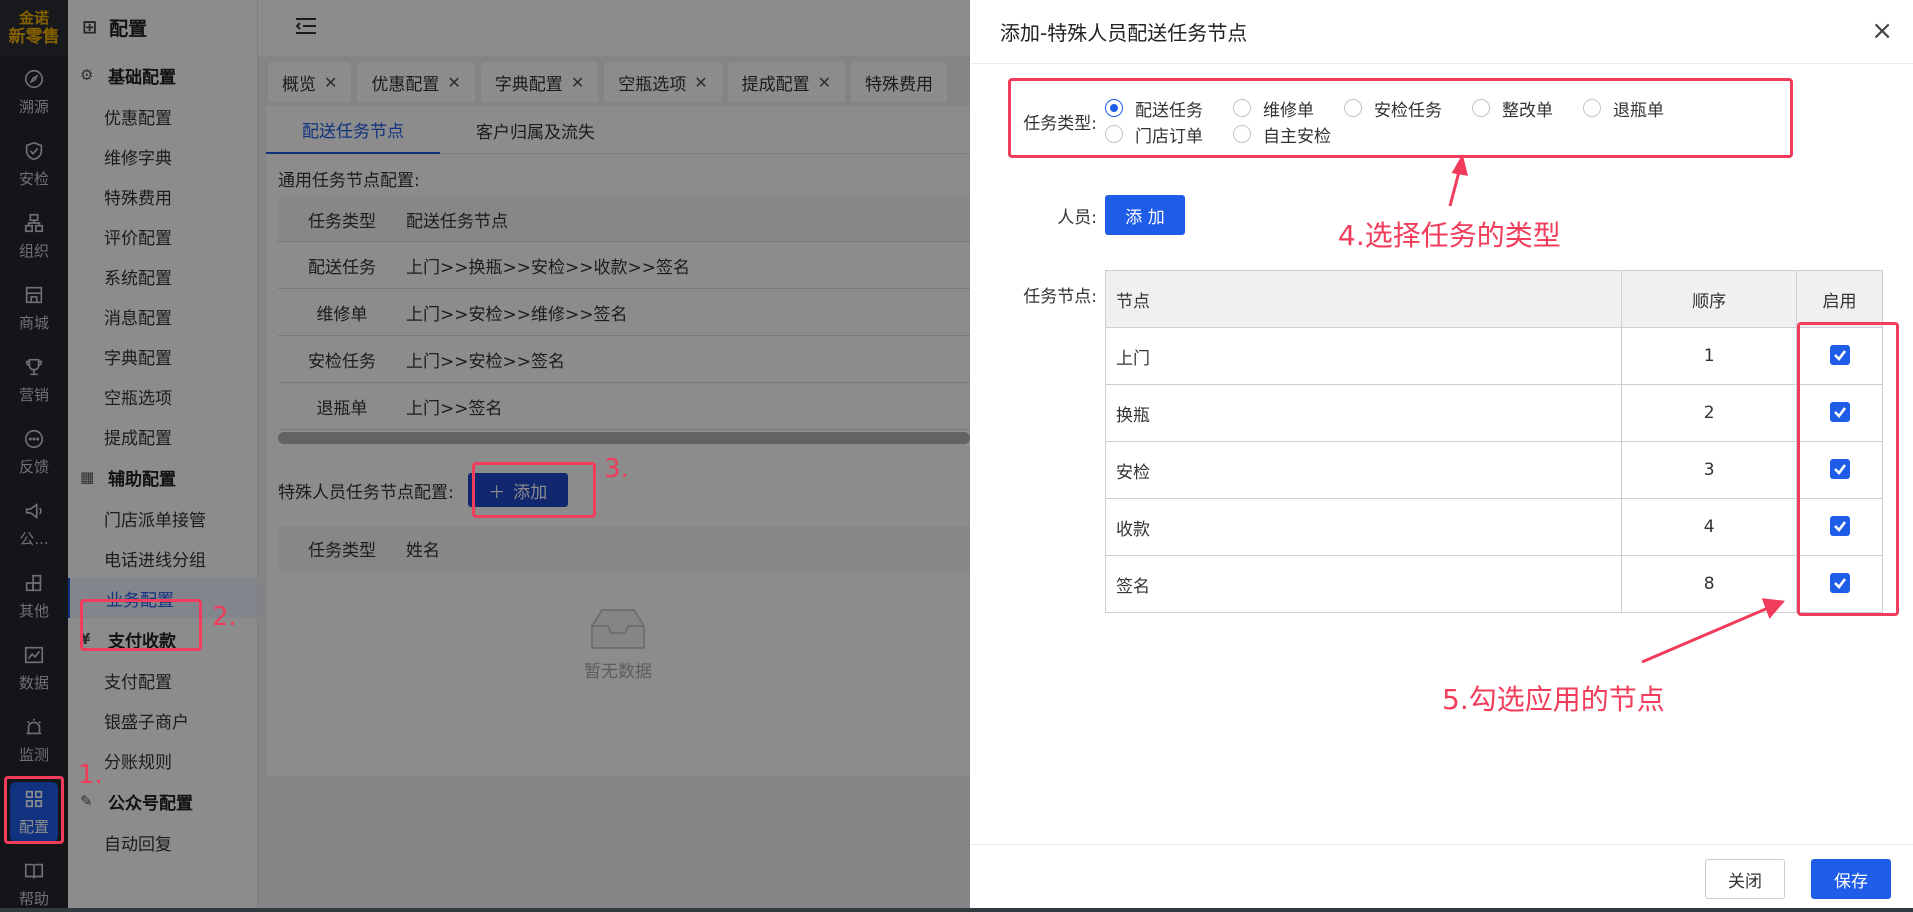  Describe the element at coordinates (224, 617) in the screenshot. I see `annotation-2: 2.` at that location.